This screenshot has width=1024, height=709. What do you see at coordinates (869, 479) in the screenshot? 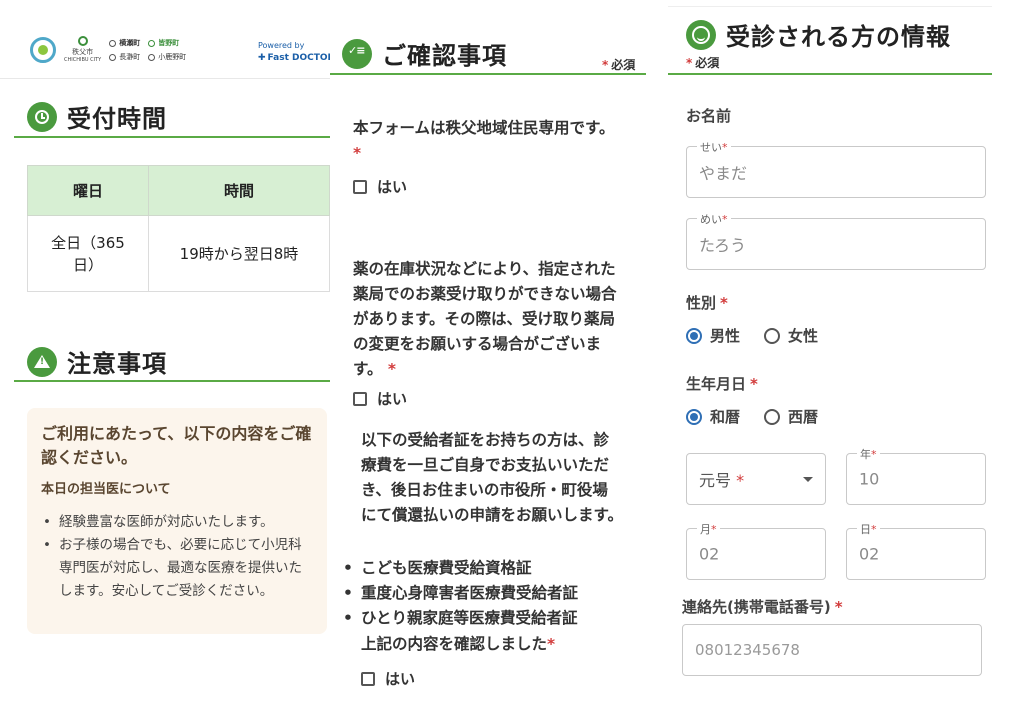
I see `year-value: 10` at bounding box center [869, 479].